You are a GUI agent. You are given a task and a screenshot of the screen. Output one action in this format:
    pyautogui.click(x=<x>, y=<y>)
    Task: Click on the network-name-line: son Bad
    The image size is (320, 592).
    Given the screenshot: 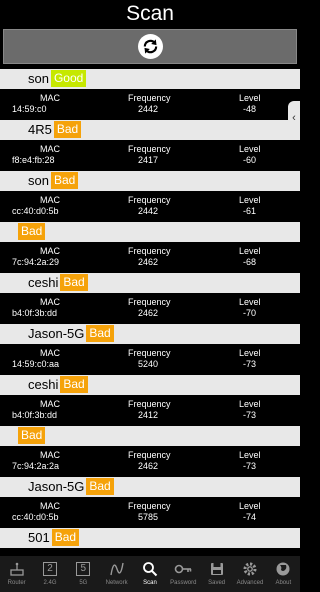 What is the action you would take?
    pyautogui.click(x=53, y=181)
    